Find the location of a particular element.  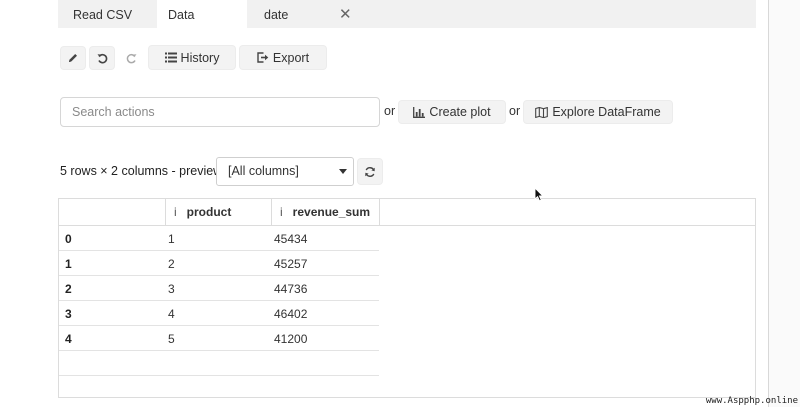

revenue-sum-cell: 41200 is located at coordinates (291, 339).